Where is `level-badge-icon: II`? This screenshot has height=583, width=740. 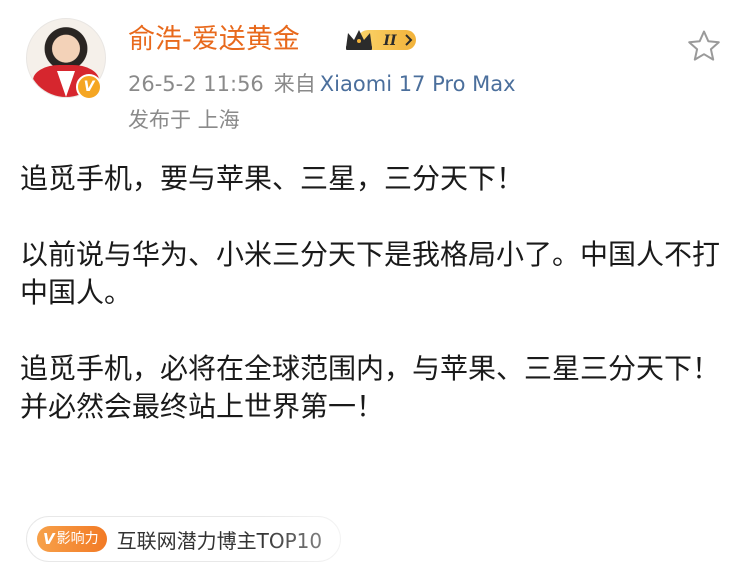
level-badge-icon: II is located at coordinates (382, 40).